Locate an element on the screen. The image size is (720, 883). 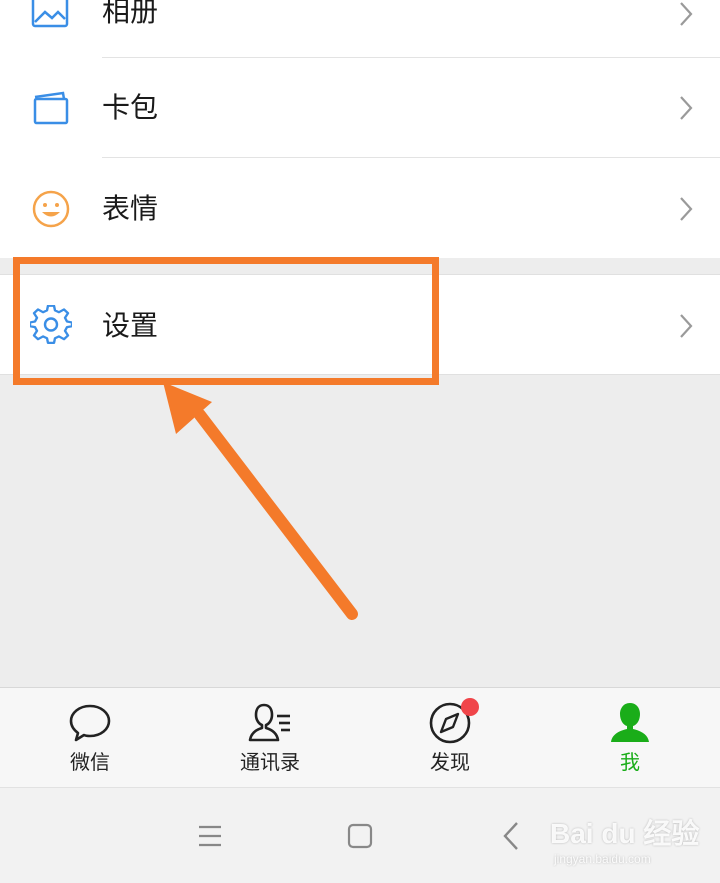
discover-badge-dot is located at coordinates (470, 707).